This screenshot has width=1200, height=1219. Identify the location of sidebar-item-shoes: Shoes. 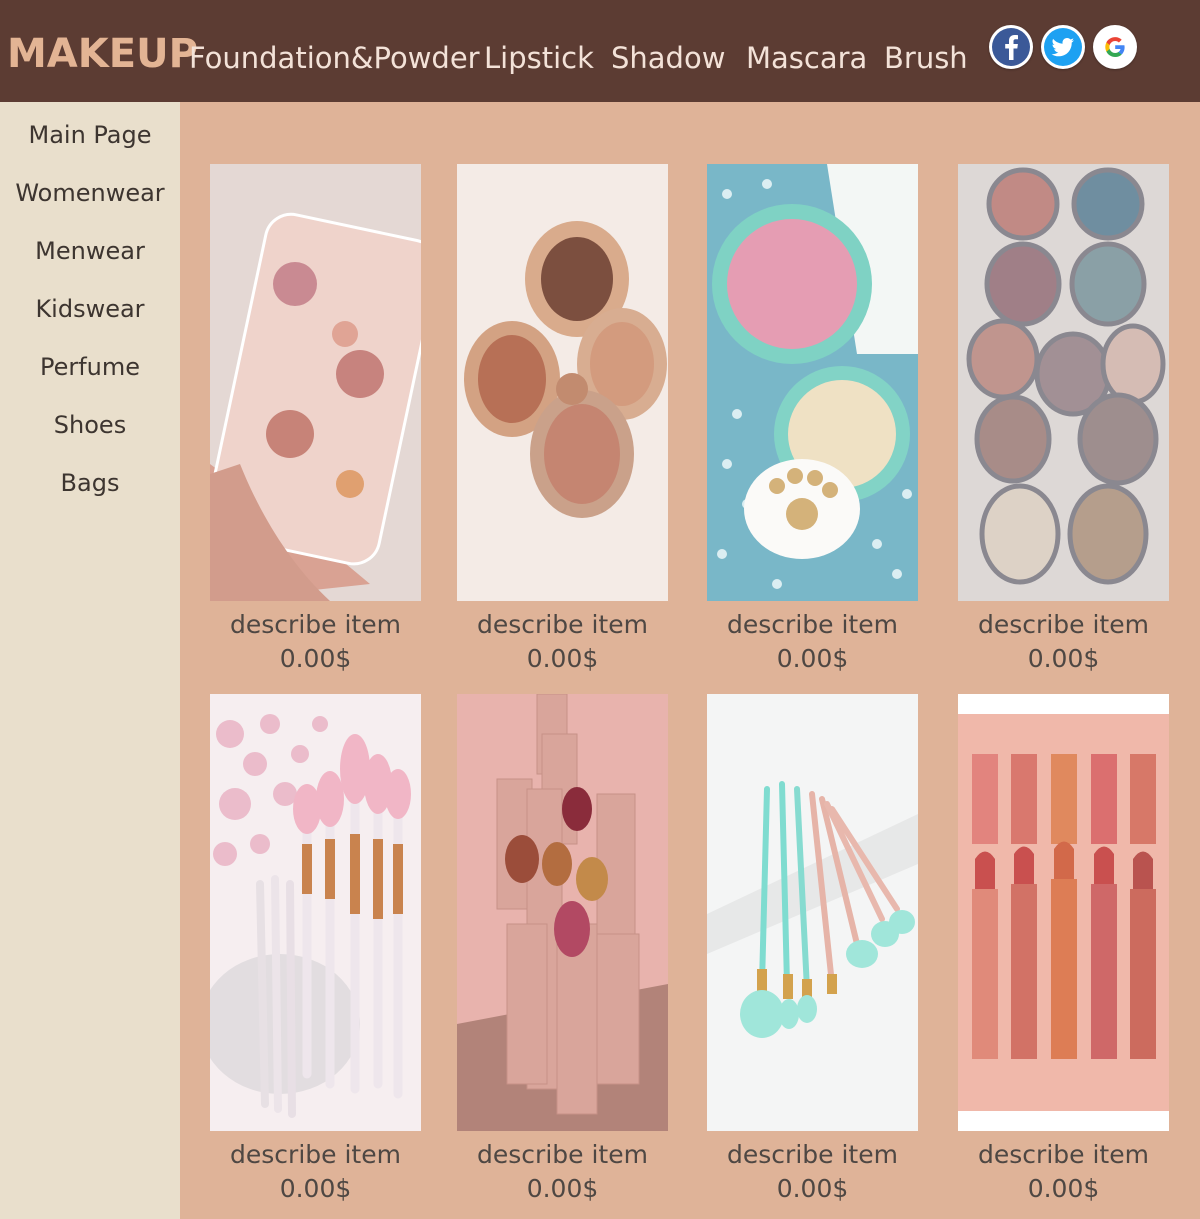
(90, 425).